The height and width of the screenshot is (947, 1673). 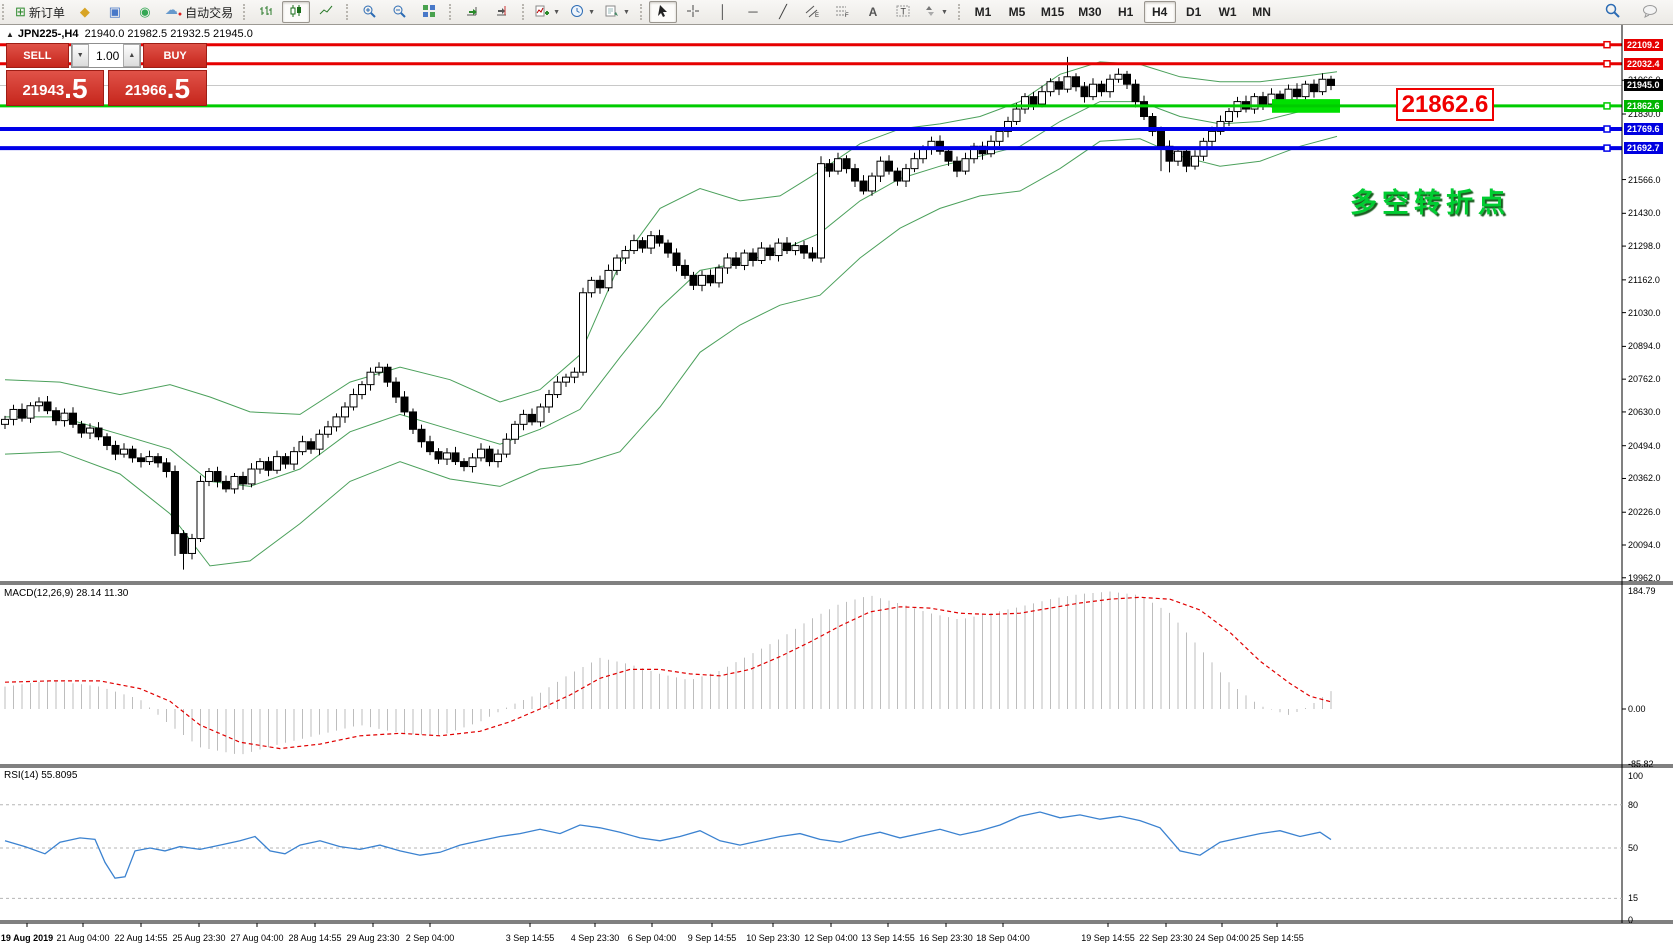 What do you see at coordinates (1642, 591) in the screenshot?
I see `macd-axis-tick: 184.79` at bounding box center [1642, 591].